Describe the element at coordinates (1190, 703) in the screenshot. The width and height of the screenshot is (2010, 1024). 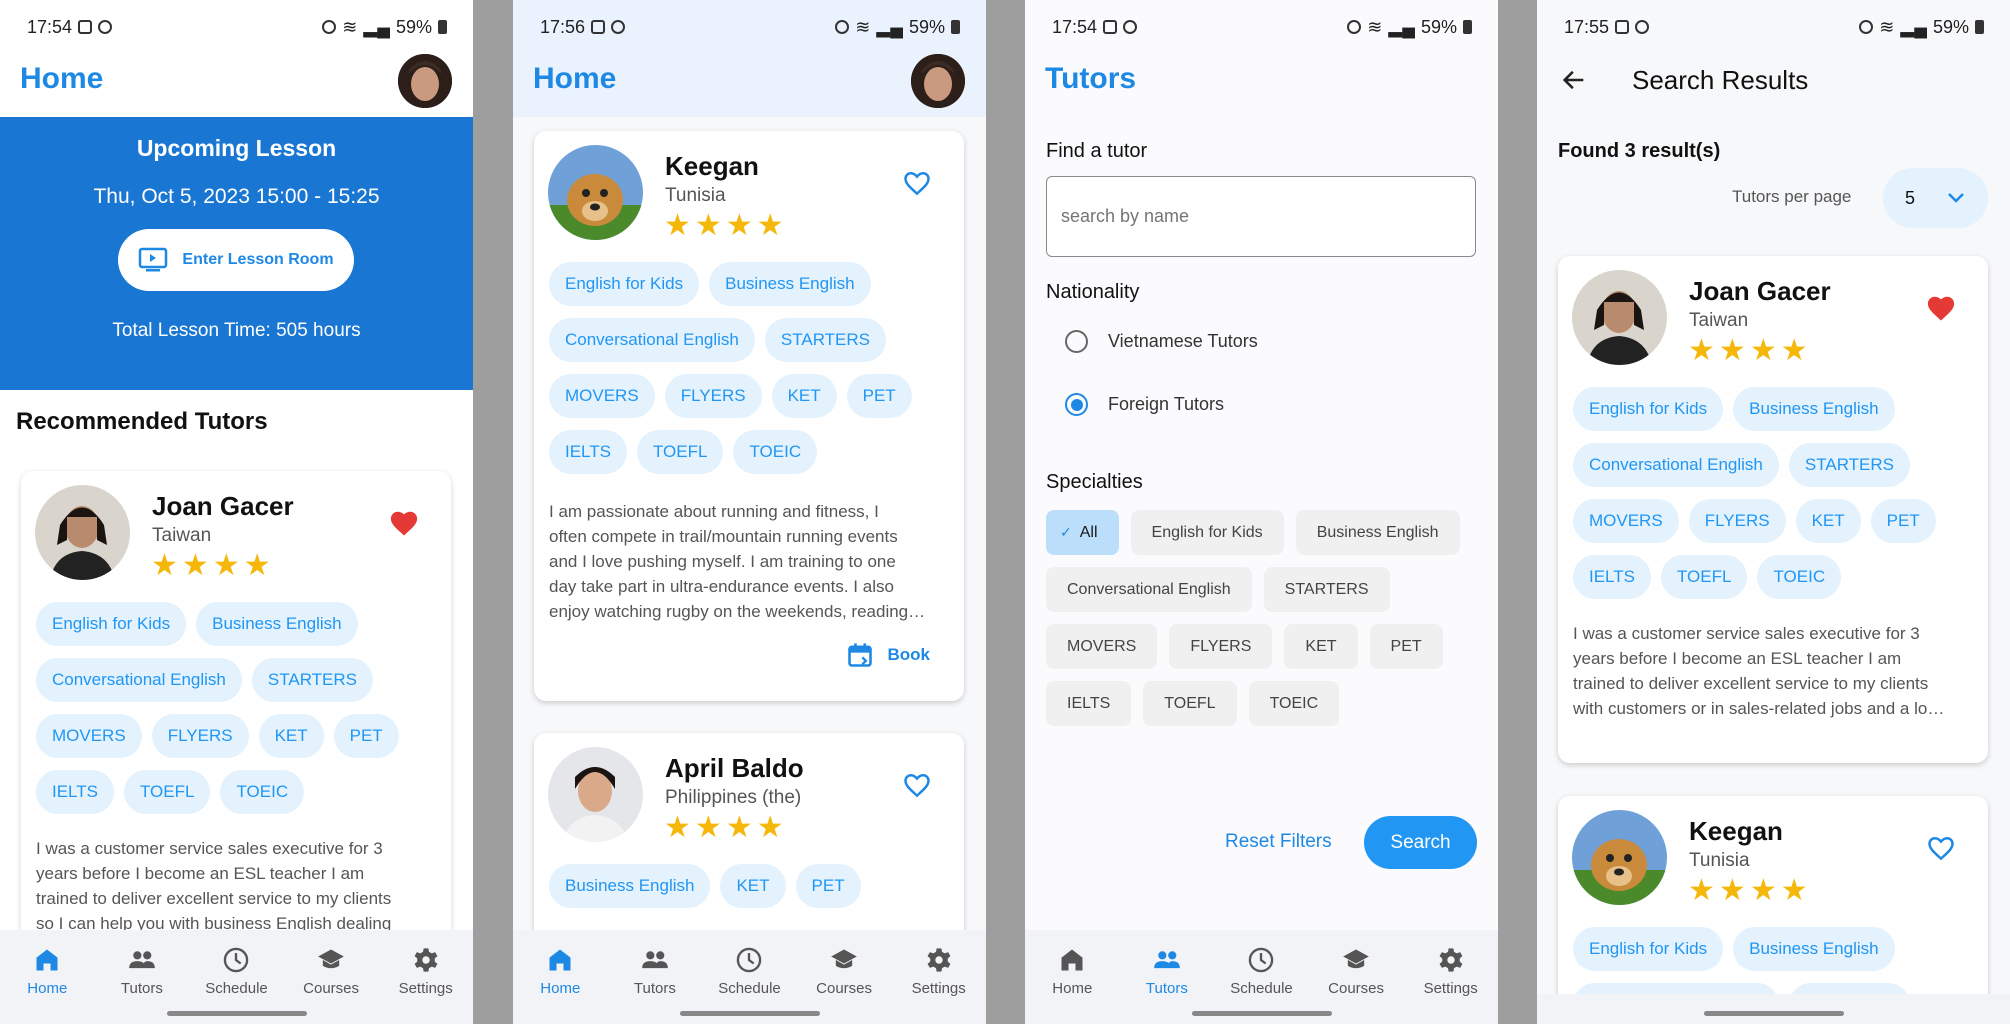
I see `filter-chip: TOEFL` at that location.